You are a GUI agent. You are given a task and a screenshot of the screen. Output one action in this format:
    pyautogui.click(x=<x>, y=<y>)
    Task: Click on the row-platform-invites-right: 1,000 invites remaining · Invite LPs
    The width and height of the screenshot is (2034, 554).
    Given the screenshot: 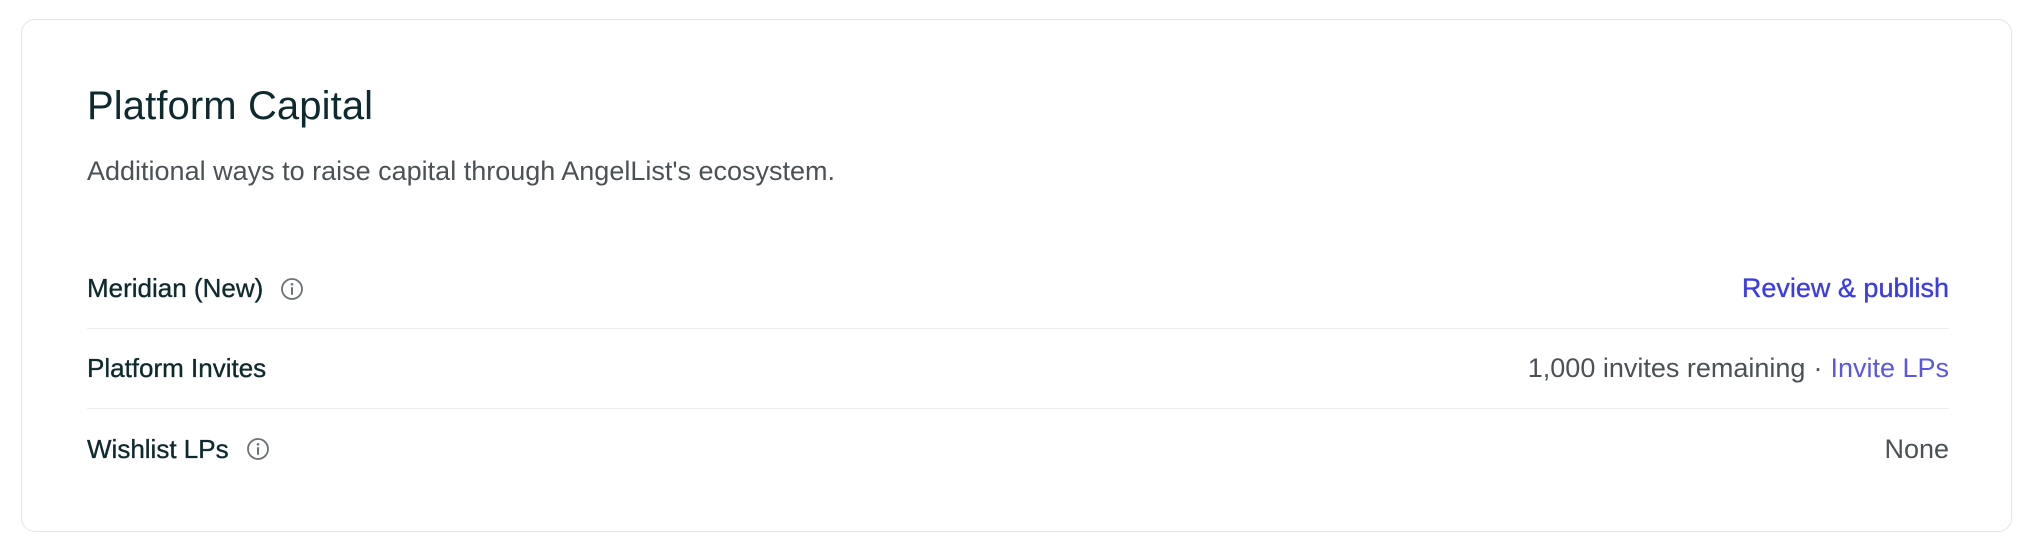 What is the action you would take?
    pyautogui.click(x=1738, y=368)
    